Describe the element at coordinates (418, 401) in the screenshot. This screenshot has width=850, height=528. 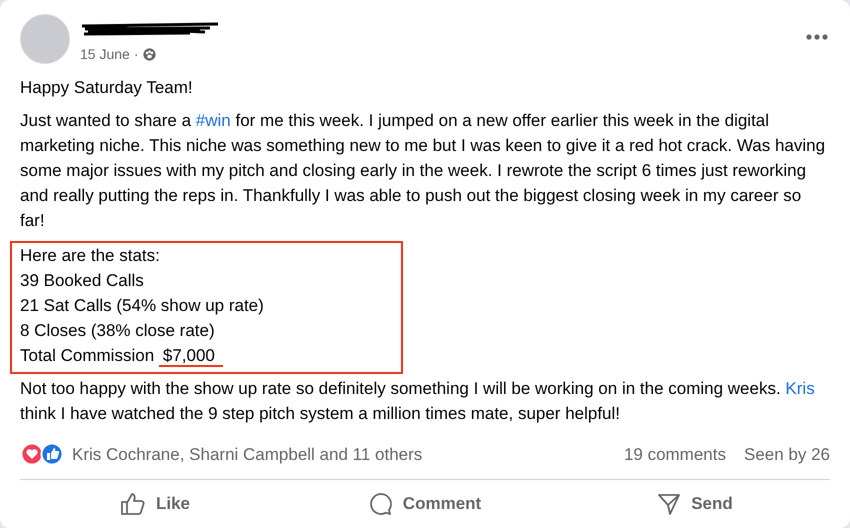
I see `post-text: Not too happy with the show up rate so definitely something I will be working on in the coming weeks. Kris think I have watched the 9 step pitch system a million times mate, super helpful!` at that location.